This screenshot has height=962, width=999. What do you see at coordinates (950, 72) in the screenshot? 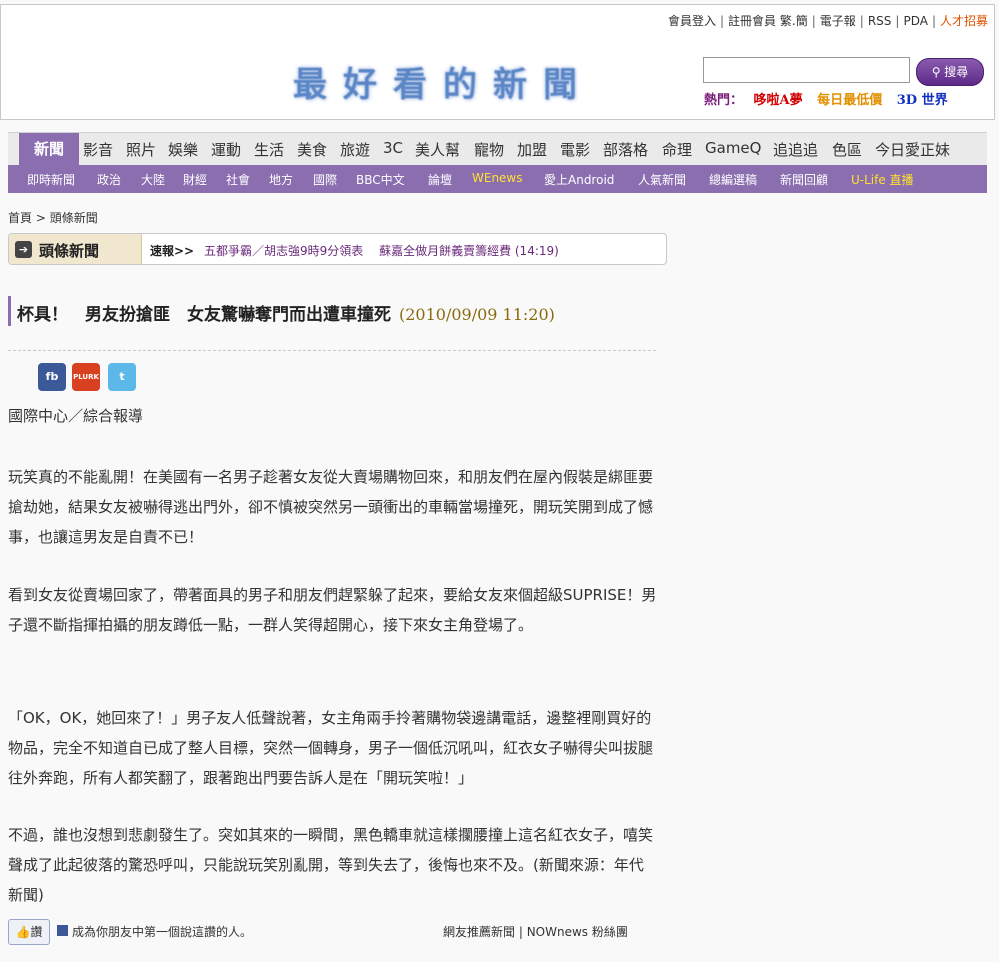
I see `search-button: ⚲ 搜尋` at bounding box center [950, 72].